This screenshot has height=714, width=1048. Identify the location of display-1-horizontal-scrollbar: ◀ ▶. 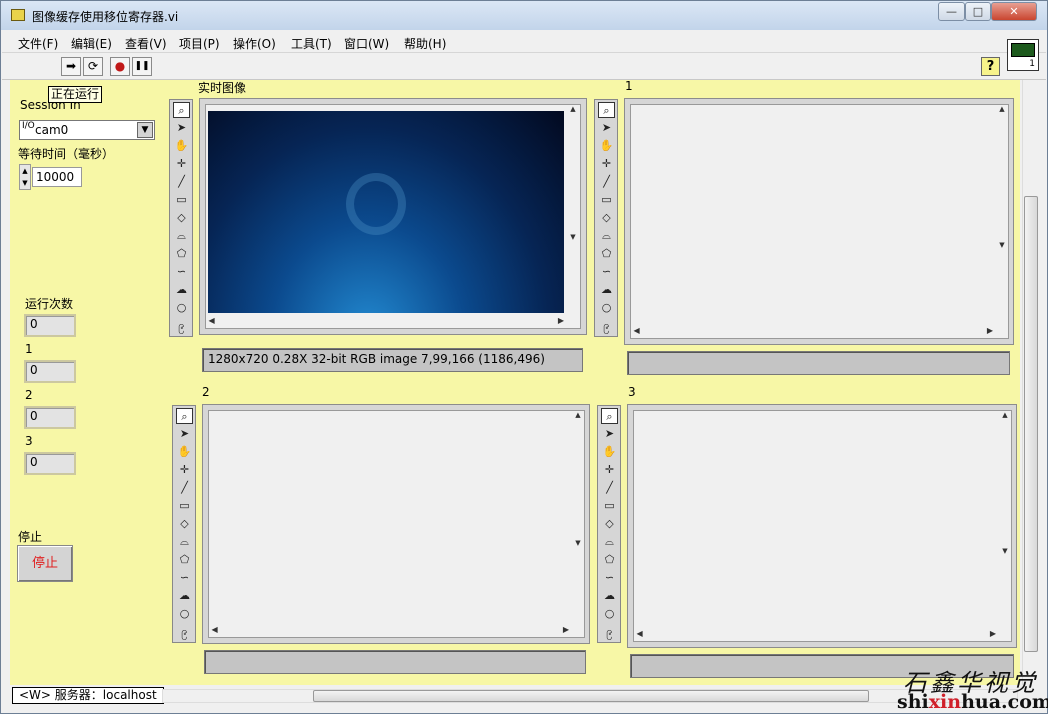
(813, 332).